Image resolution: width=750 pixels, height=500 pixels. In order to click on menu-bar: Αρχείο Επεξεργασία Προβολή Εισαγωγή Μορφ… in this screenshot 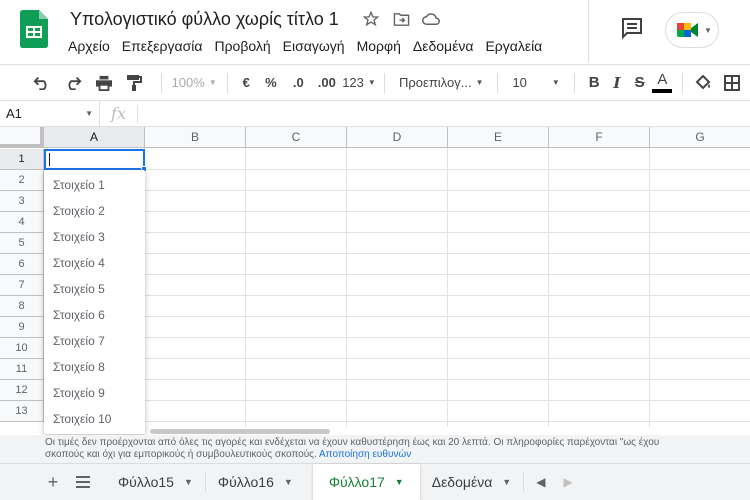, I will do `click(305, 46)`.